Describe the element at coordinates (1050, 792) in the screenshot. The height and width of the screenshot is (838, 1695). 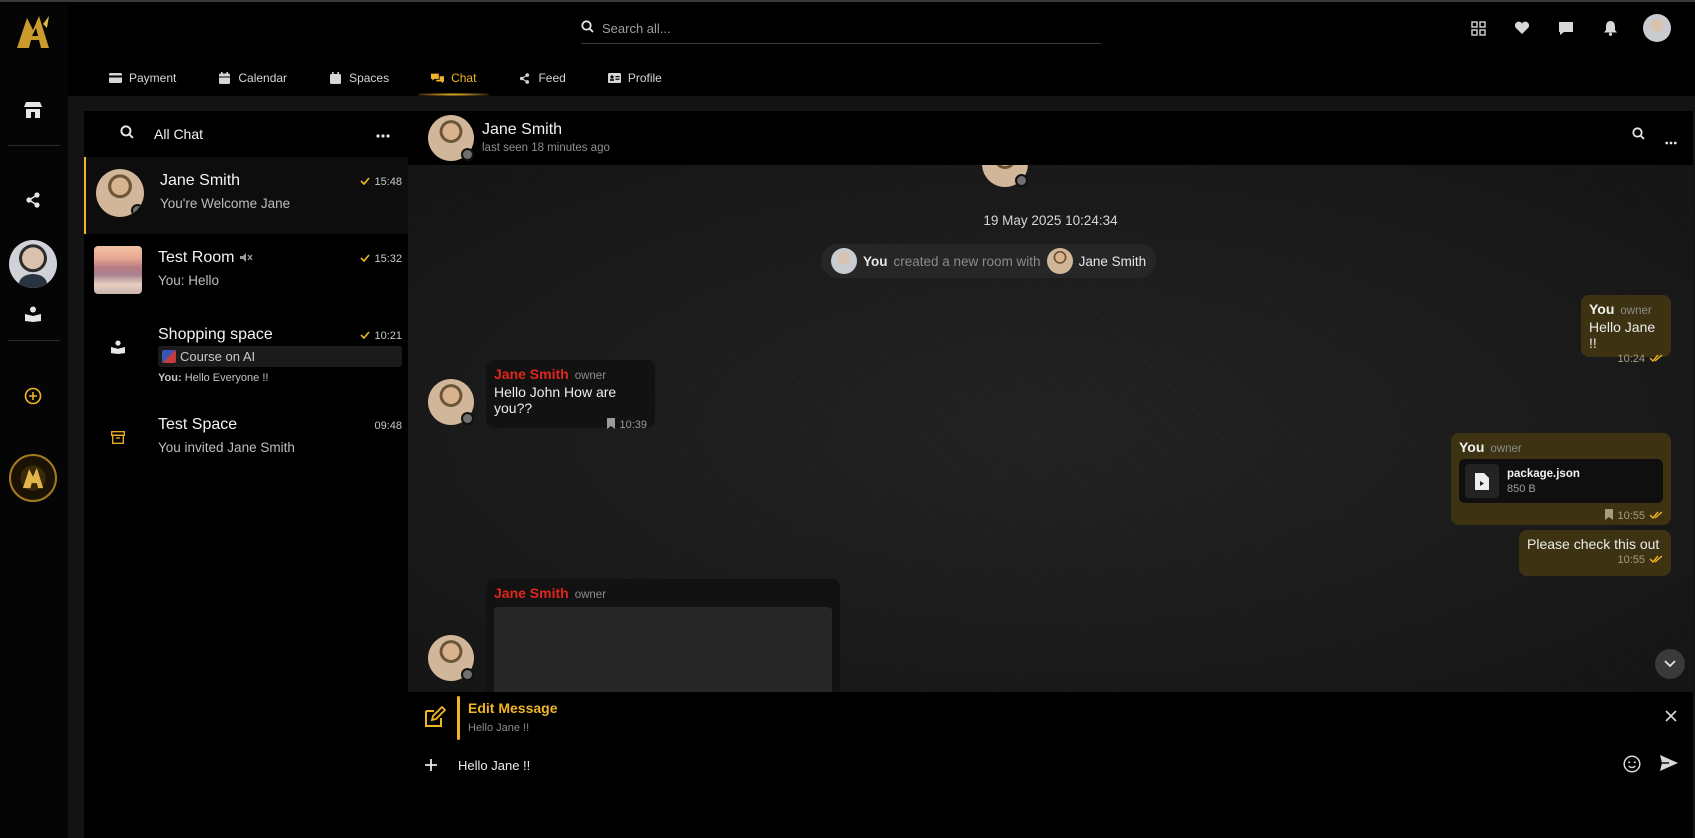
I see `composer` at that location.